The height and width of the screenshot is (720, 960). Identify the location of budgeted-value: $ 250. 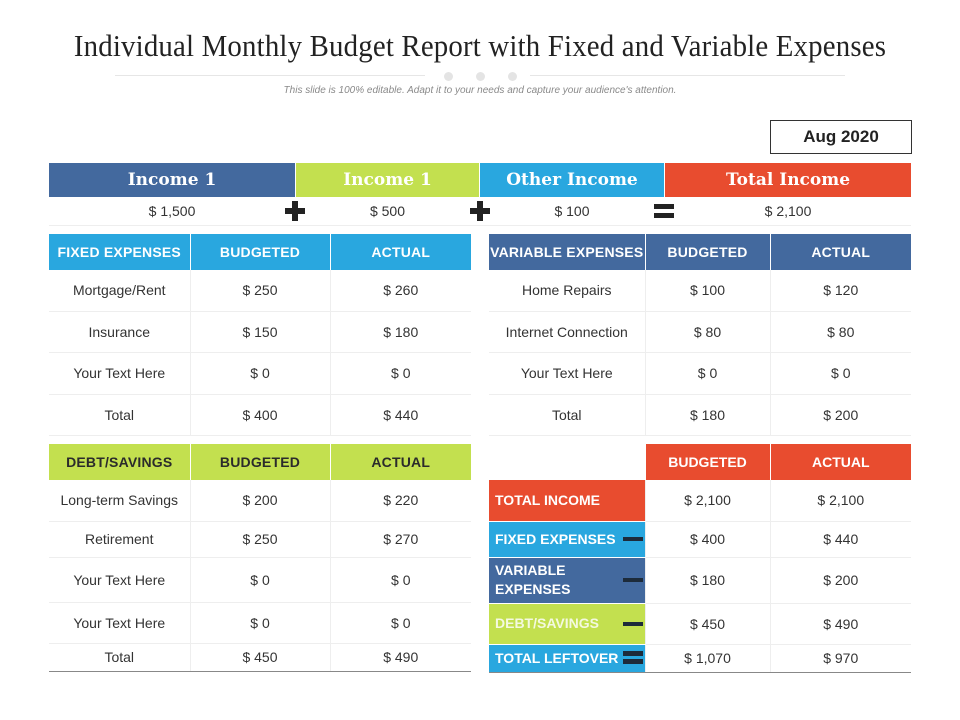
(260, 539).